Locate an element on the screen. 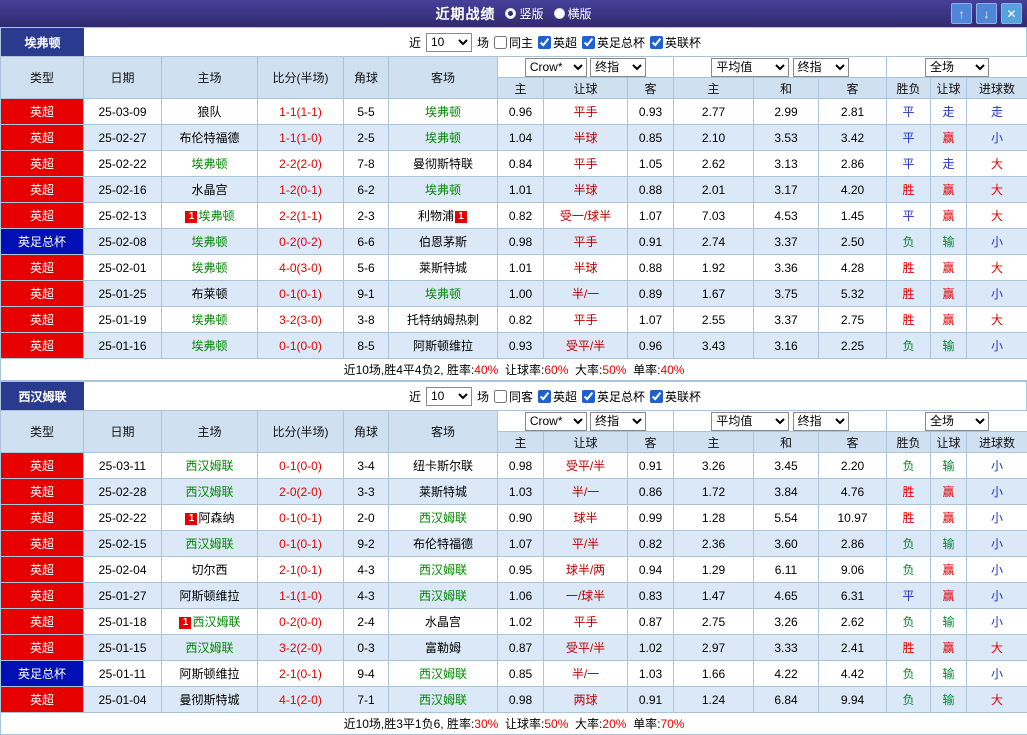  team-name: 托特纳姆热刺 is located at coordinates (443, 320).